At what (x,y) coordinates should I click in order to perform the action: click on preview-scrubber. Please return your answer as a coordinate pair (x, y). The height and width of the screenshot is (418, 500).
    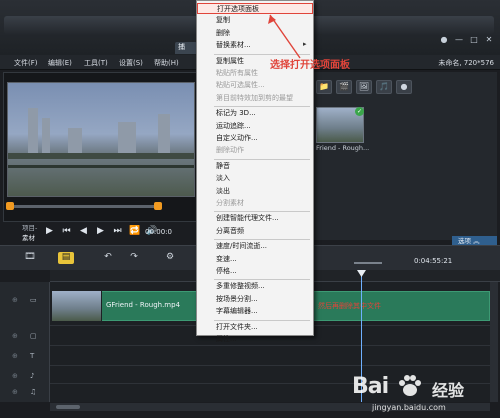
    Looking at the image, I should click on (84, 206).